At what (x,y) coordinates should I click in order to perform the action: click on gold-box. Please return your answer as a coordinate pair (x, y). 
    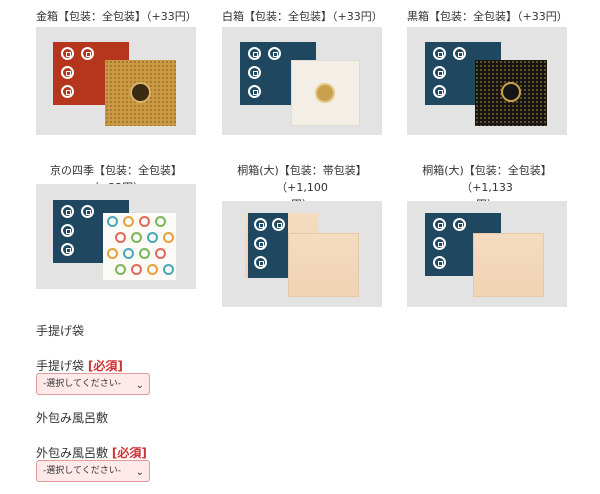
    Looking at the image, I should click on (140, 93).